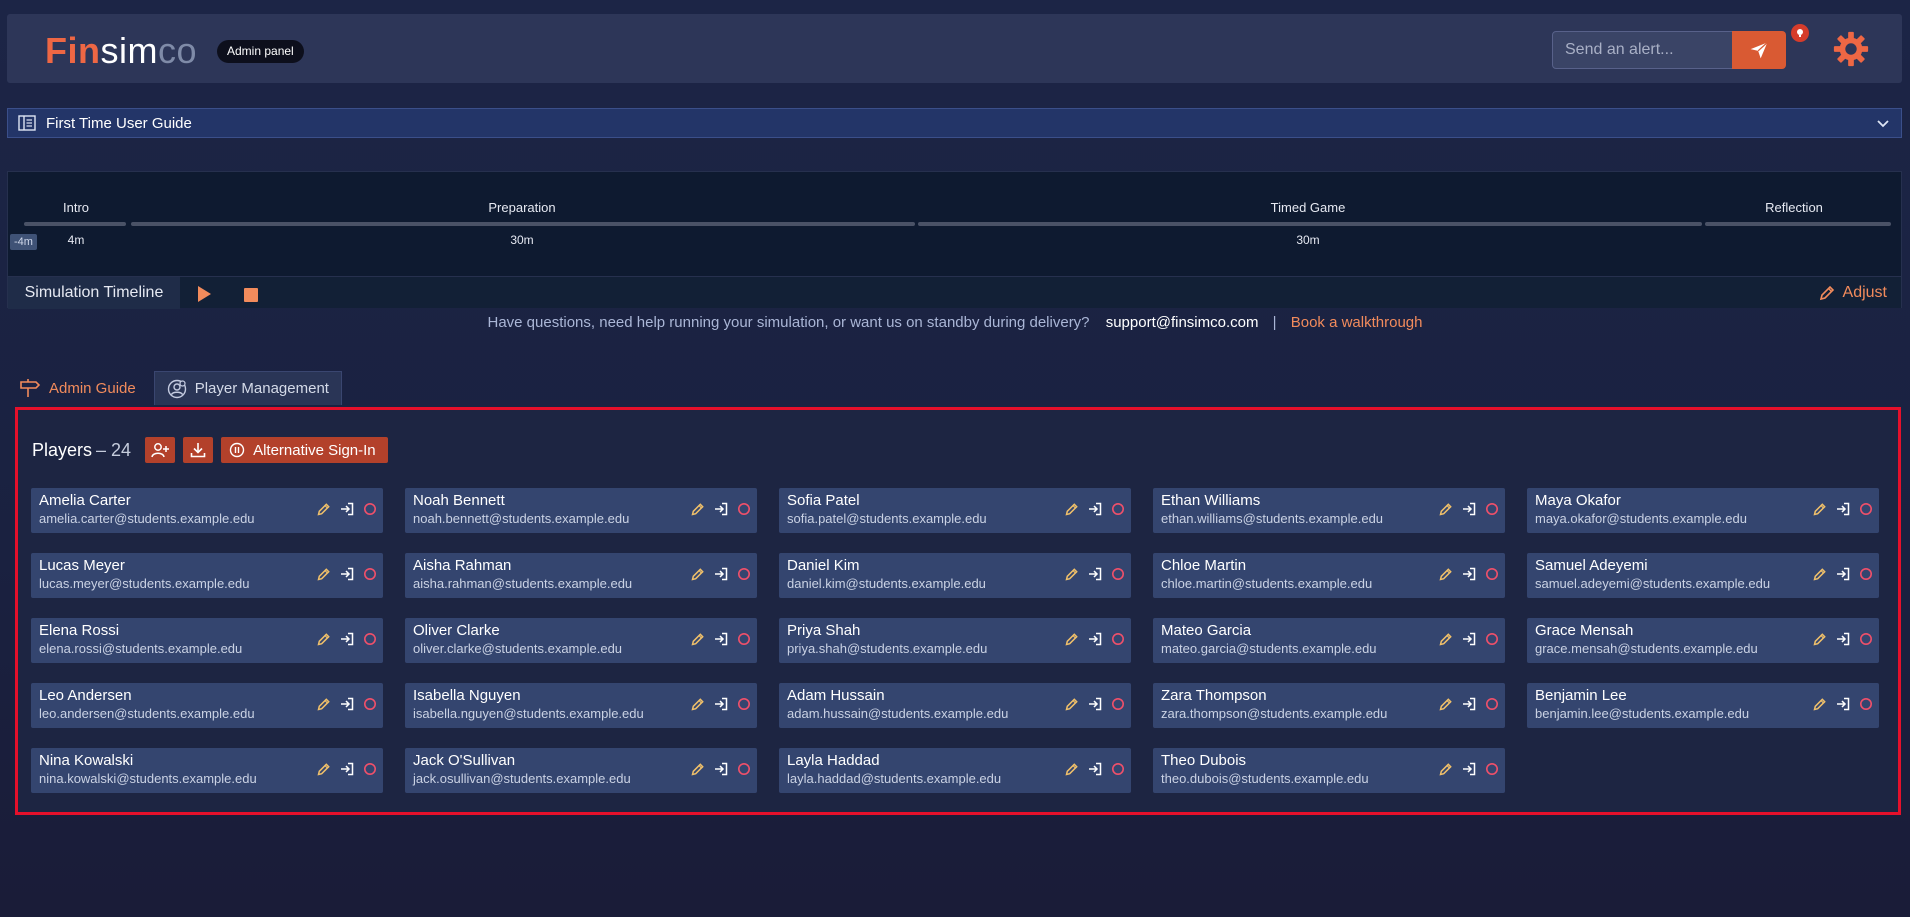  What do you see at coordinates (77, 388) in the screenshot?
I see `tab-admin-guide: Admin Guide` at bounding box center [77, 388].